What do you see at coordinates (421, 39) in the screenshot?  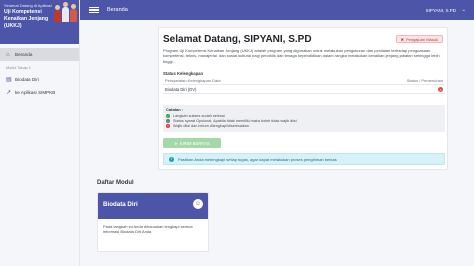 I see `request-button-label: Pengajuan Masuk` at bounding box center [421, 39].